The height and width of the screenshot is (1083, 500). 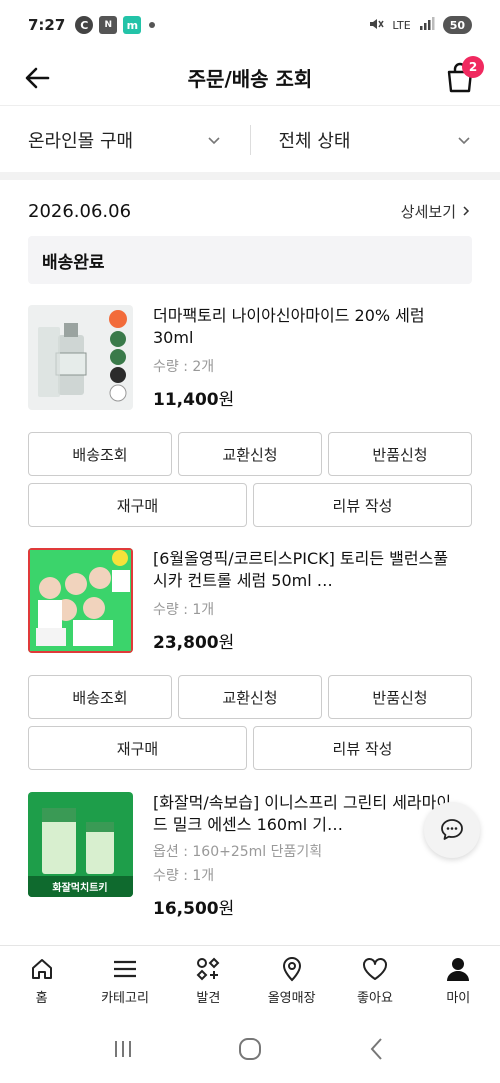 What do you see at coordinates (194, 400) in the screenshot?
I see `product-price: 11,400원` at bounding box center [194, 400].